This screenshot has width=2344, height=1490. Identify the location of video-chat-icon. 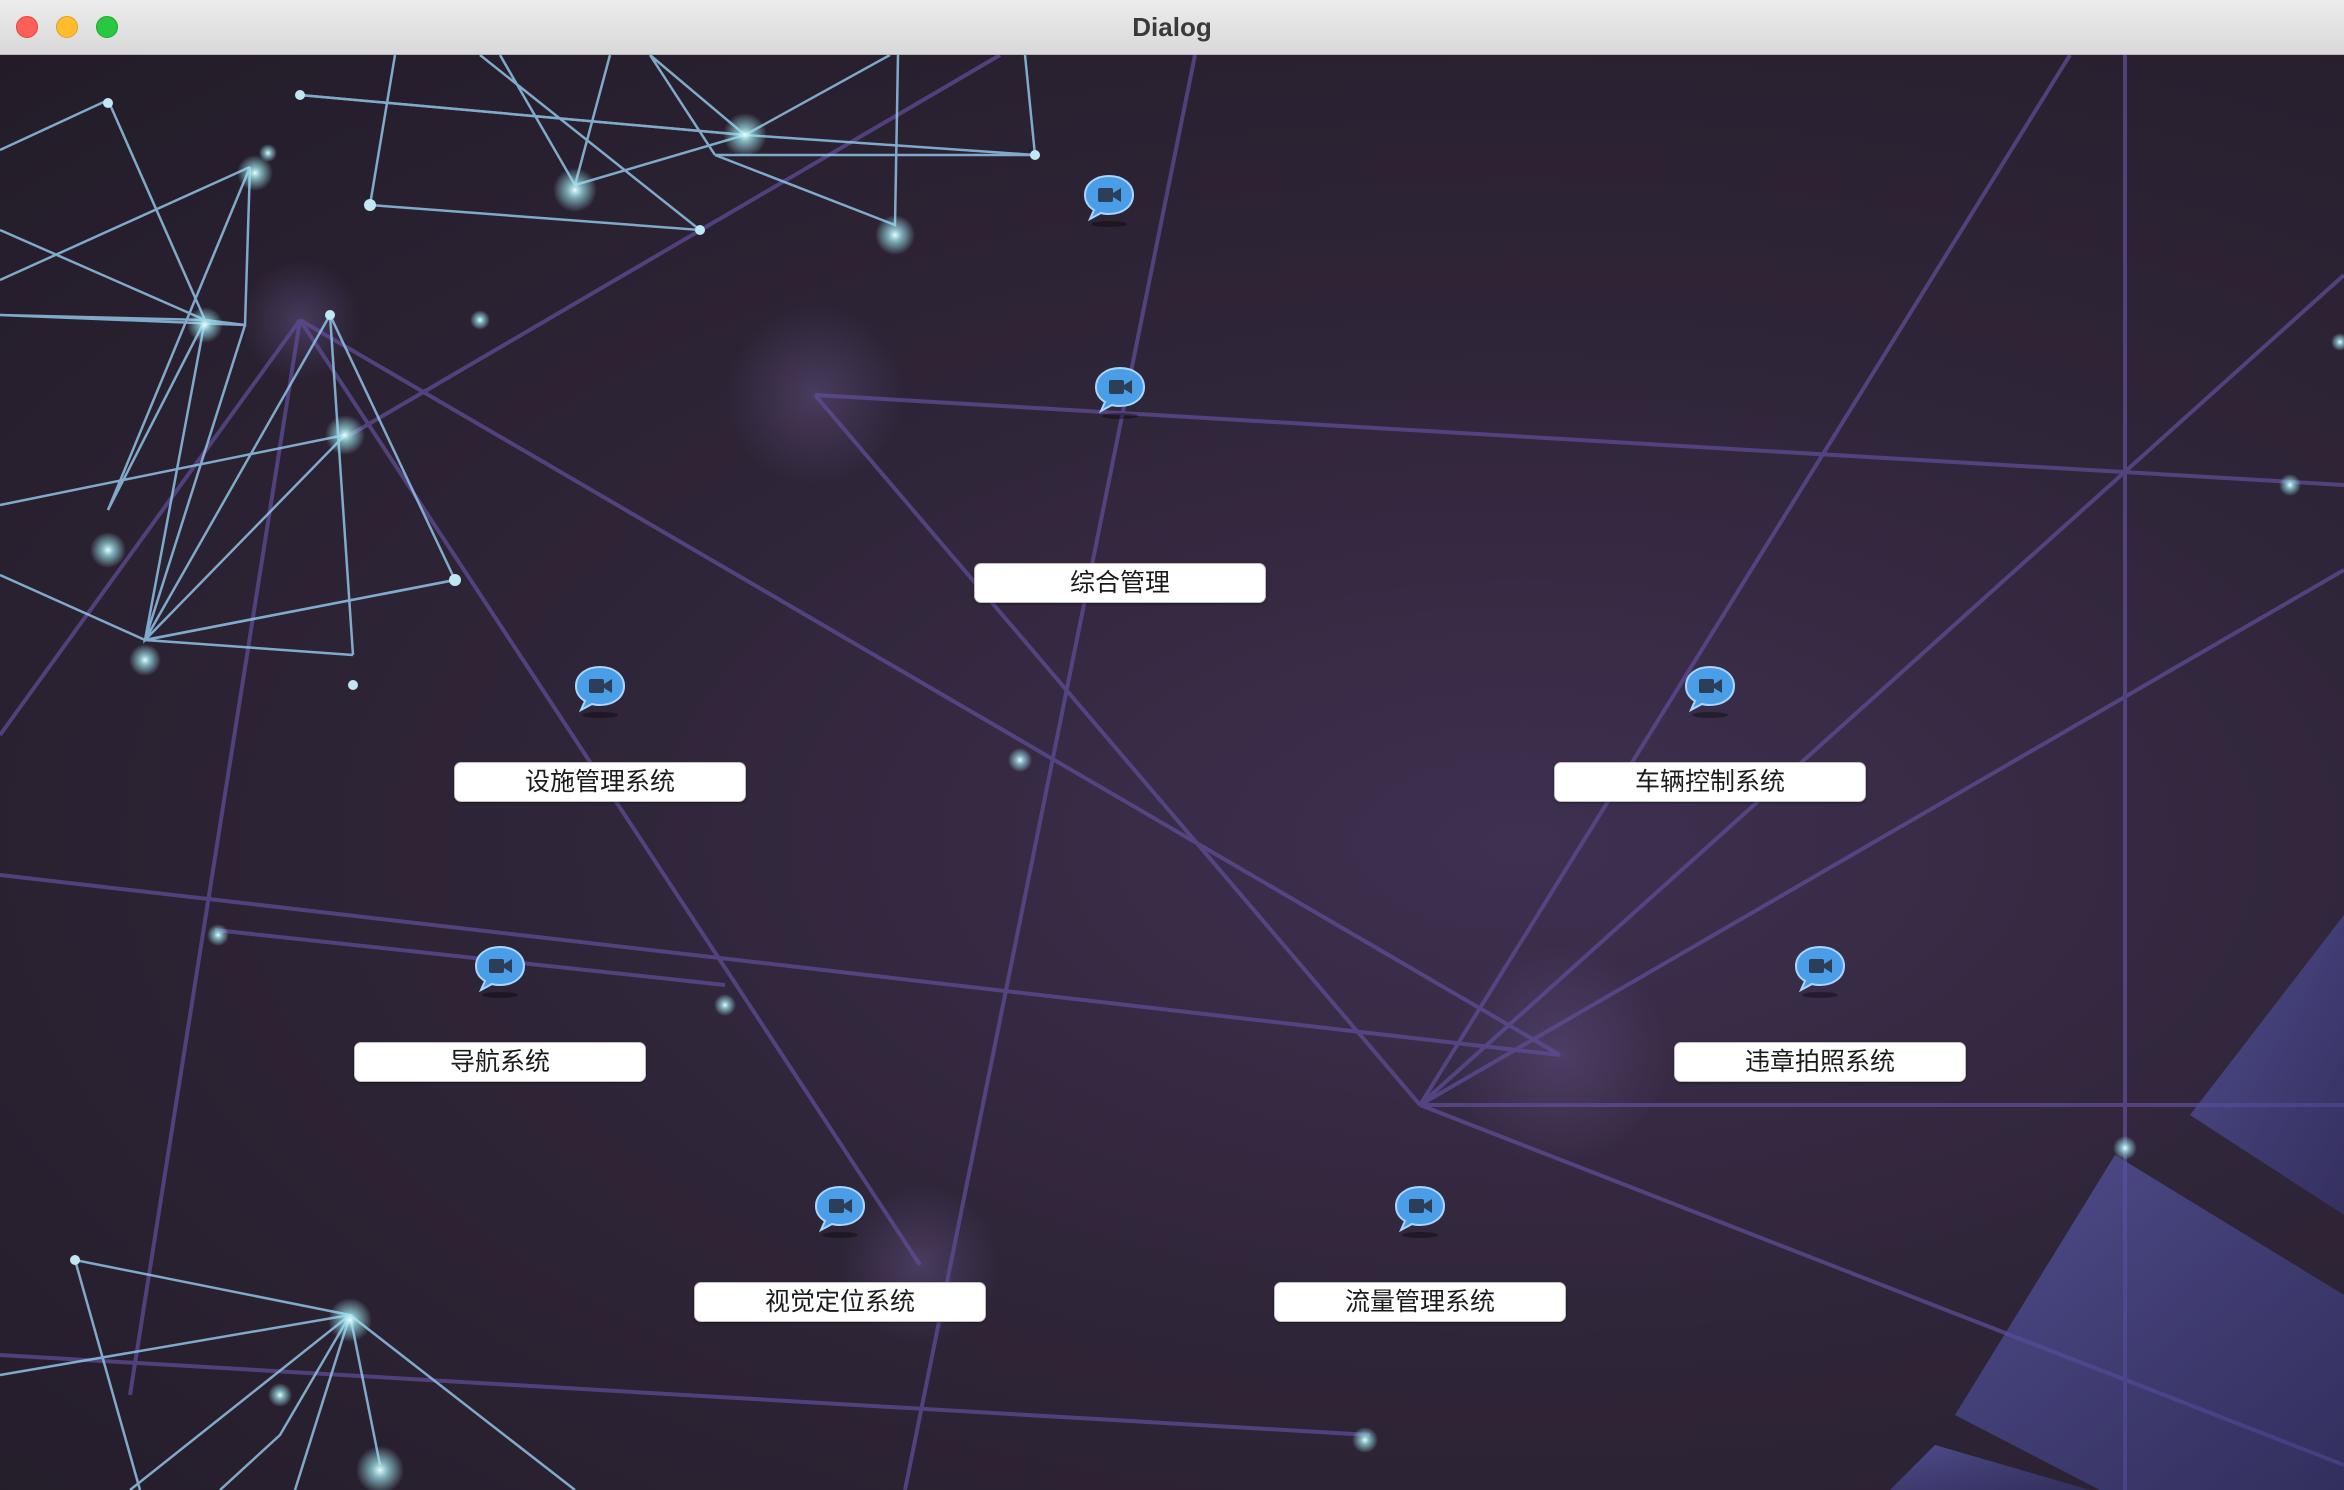
(1109, 201).